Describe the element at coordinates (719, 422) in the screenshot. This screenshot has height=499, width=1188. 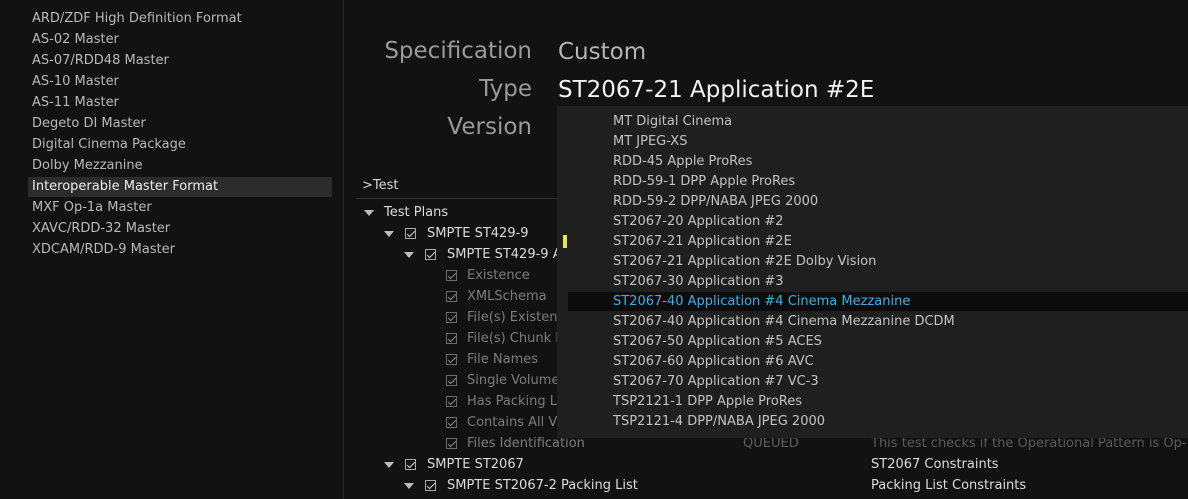
I see `dropdown-option: TSP2121-4 DPP/NABA JPEG 2000` at that location.